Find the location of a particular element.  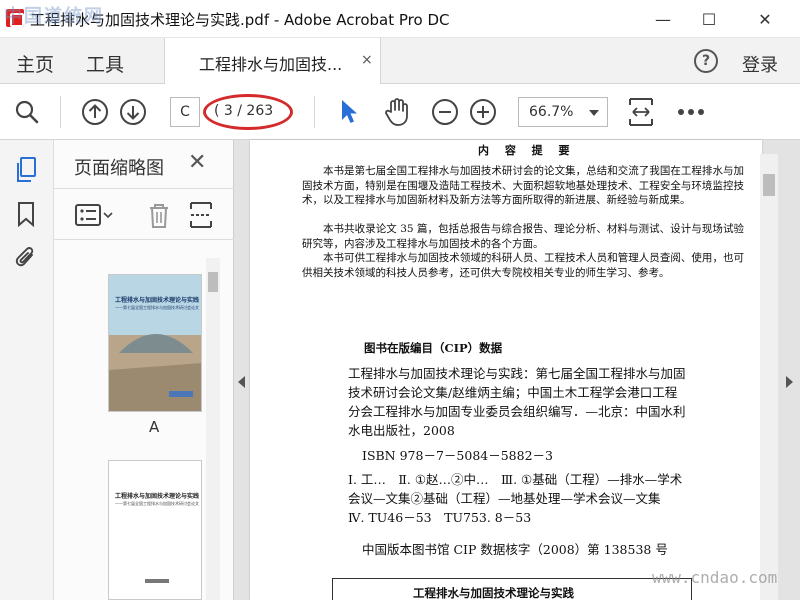

maximize-button: ☐ is located at coordinates (709, 19).